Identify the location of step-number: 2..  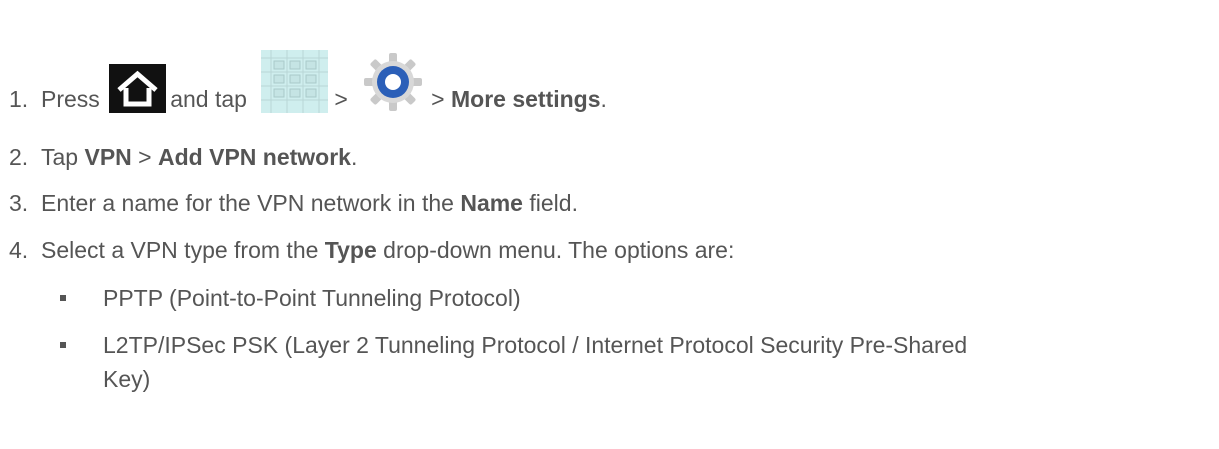
(19, 157).